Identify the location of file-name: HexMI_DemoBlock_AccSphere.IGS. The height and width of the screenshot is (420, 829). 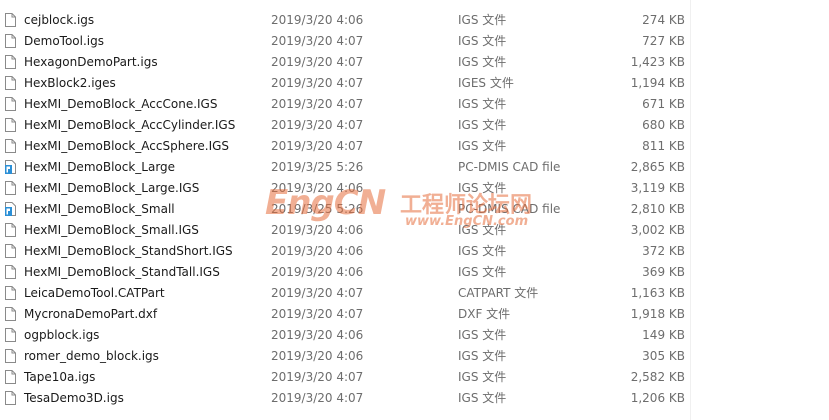
(127, 146).